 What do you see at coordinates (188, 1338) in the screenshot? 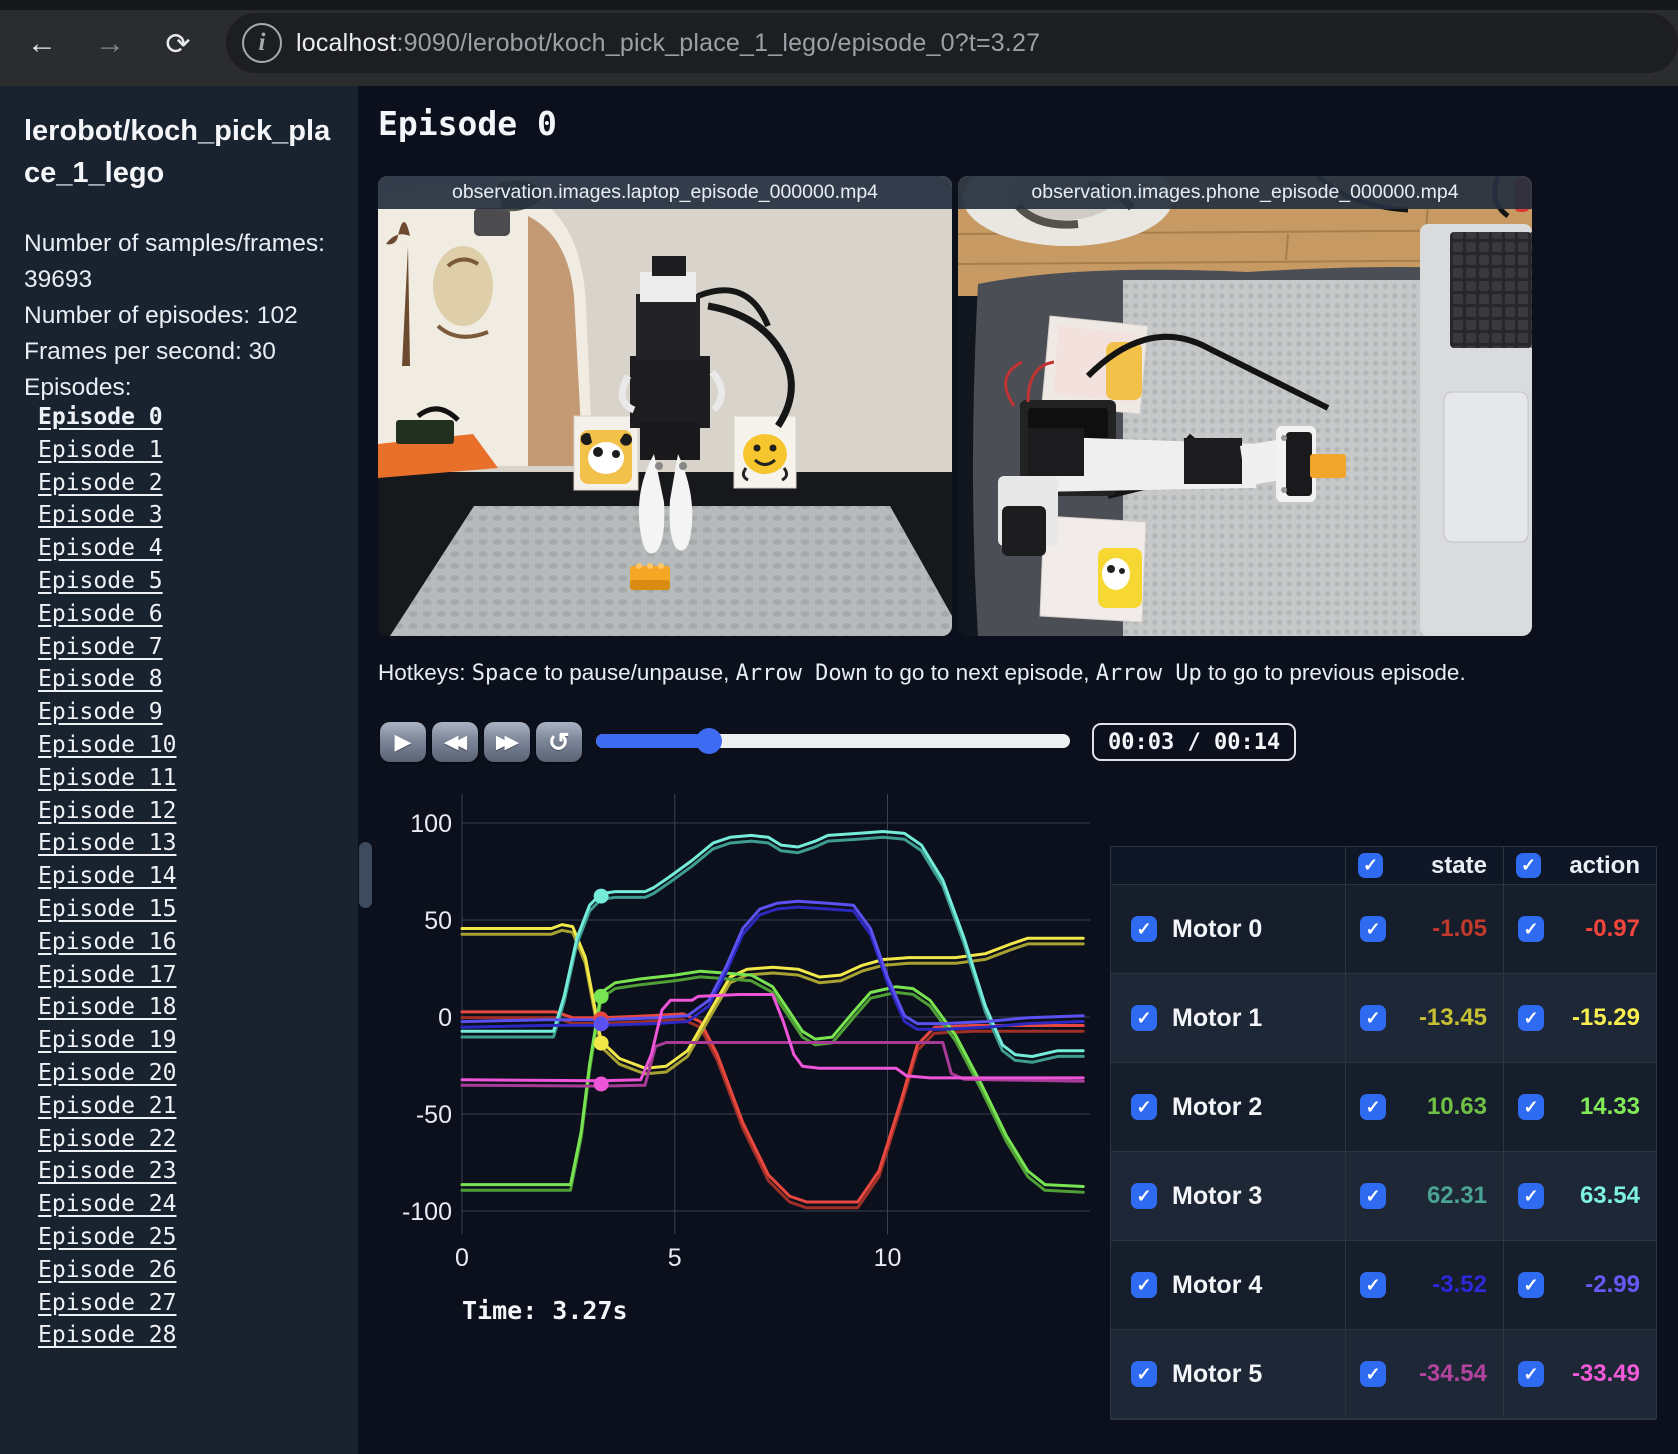
I see `episode-link: Episode 28` at bounding box center [188, 1338].